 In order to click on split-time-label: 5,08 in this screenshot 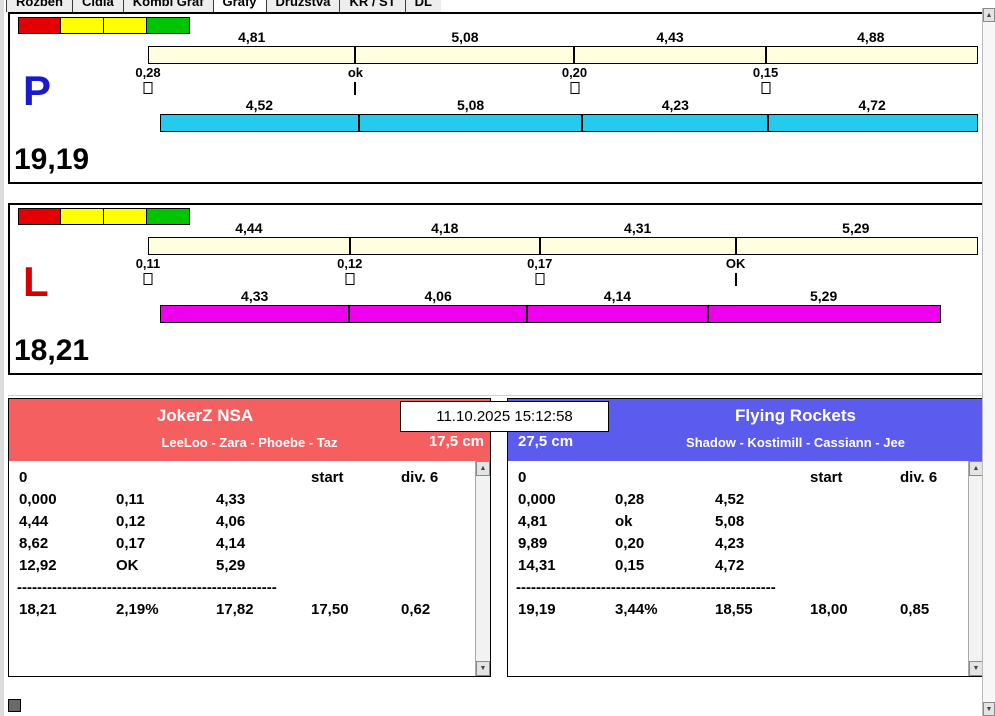, I will do `click(470, 105)`.